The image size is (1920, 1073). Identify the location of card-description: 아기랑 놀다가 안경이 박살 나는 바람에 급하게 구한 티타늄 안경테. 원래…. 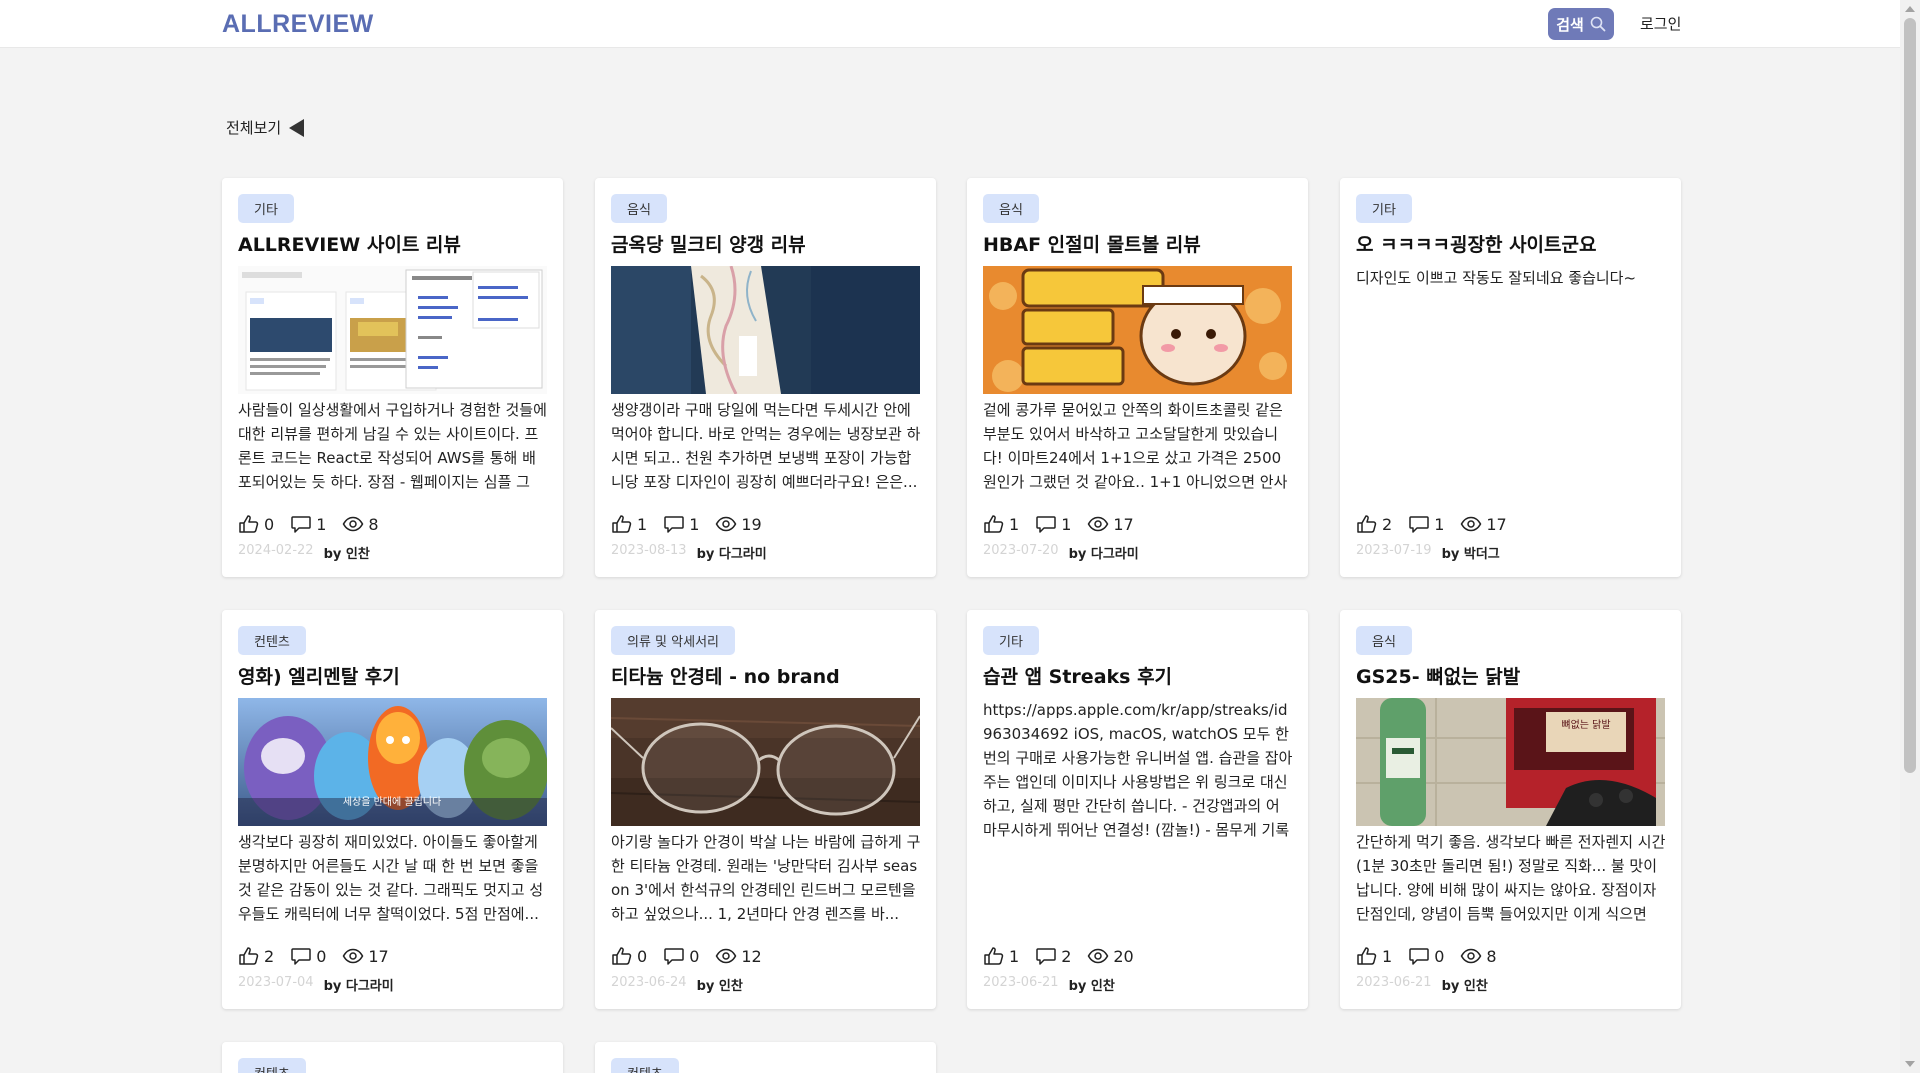
(766, 878).